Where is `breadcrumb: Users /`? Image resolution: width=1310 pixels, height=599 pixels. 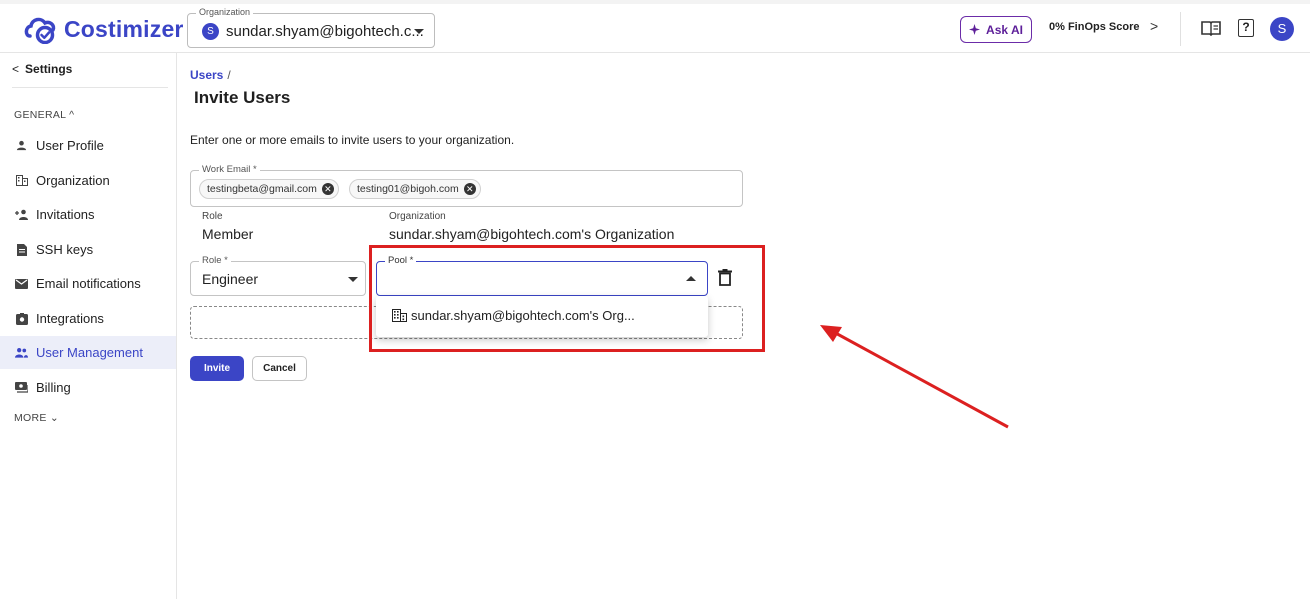 breadcrumb: Users / is located at coordinates (210, 75).